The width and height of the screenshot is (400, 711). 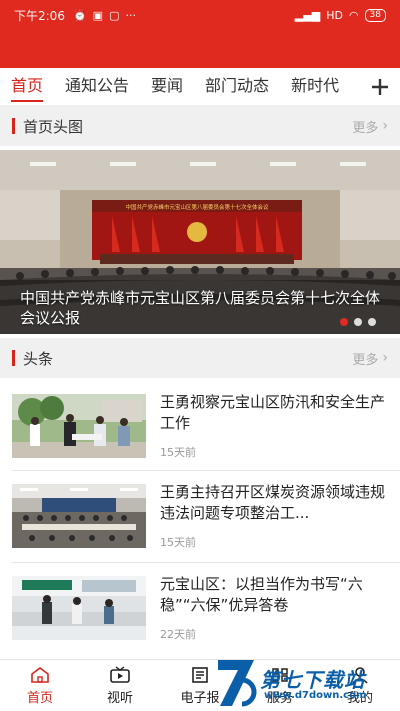 What do you see at coordinates (39, 15) in the screenshot?
I see `status-time: 下午2:06` at bounding box center [39, 15].